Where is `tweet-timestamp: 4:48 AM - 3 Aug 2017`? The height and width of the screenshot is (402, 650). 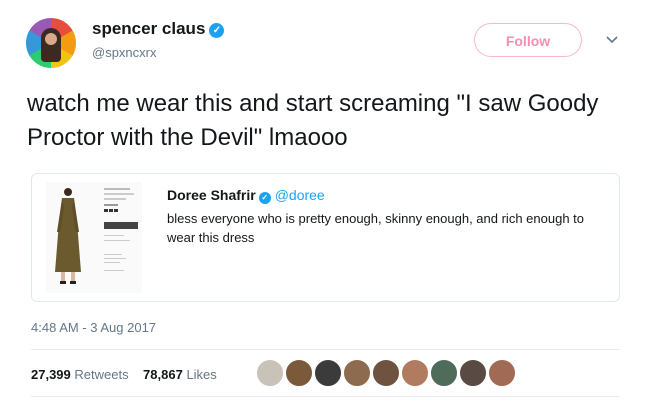
tweet-timestamp: 4:48 AM - 3 Aug 2017 is located at coordinates (93, 327).